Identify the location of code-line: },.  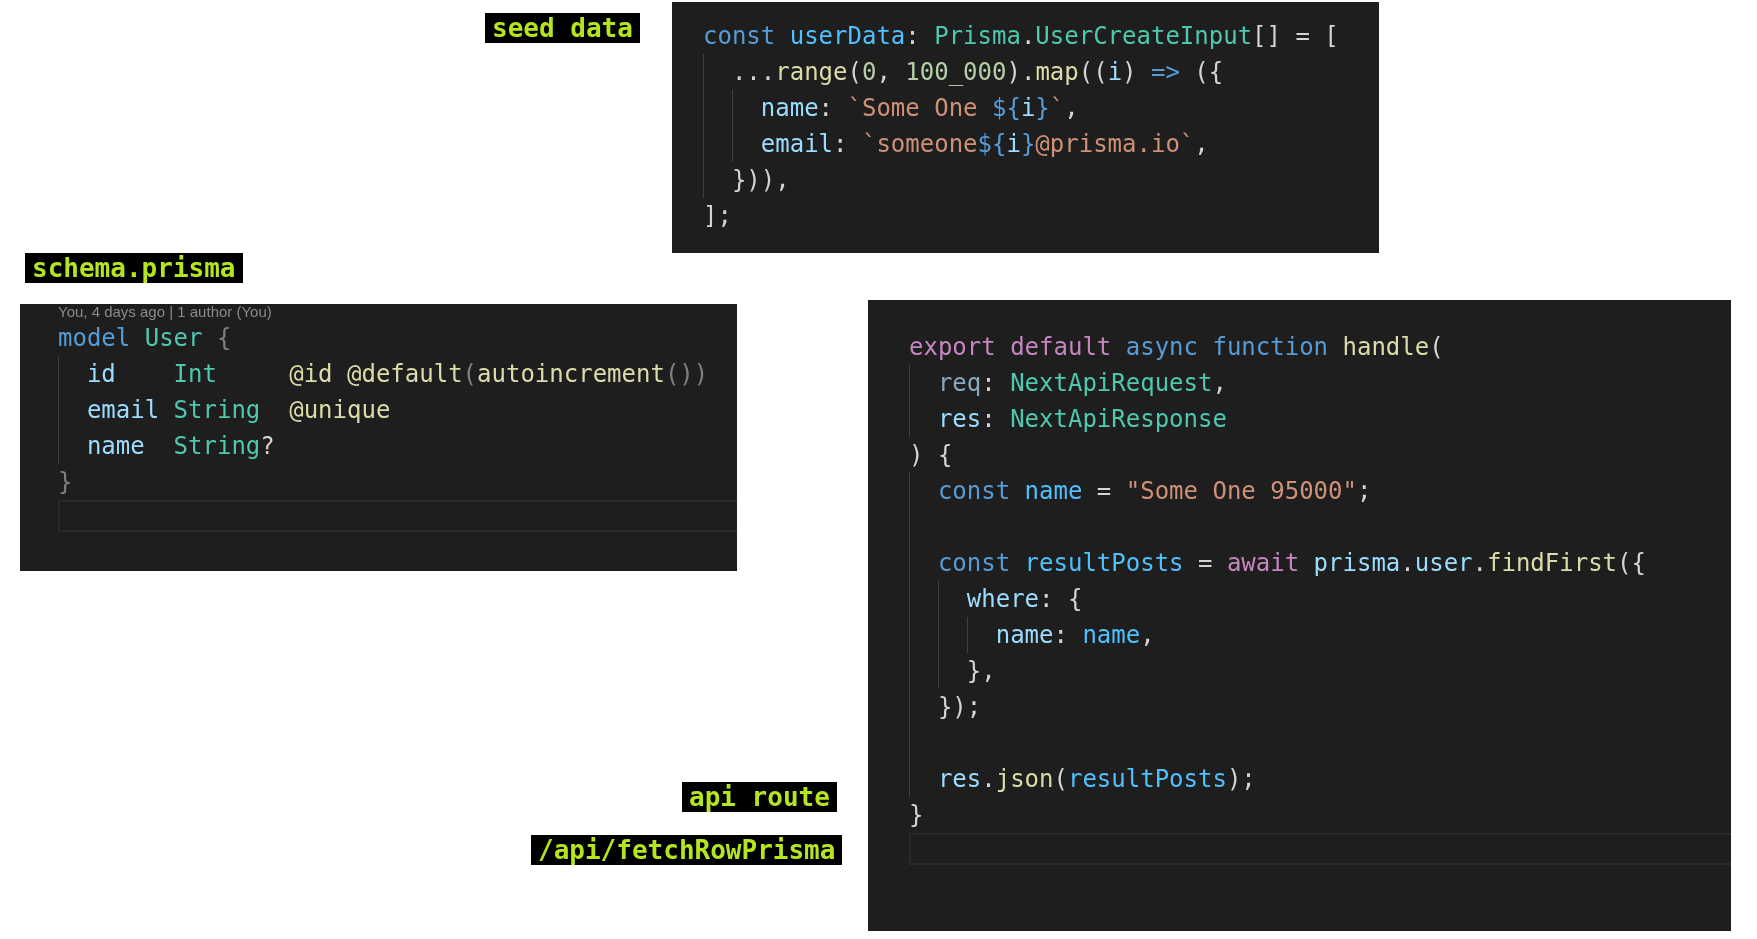
(980, 671).